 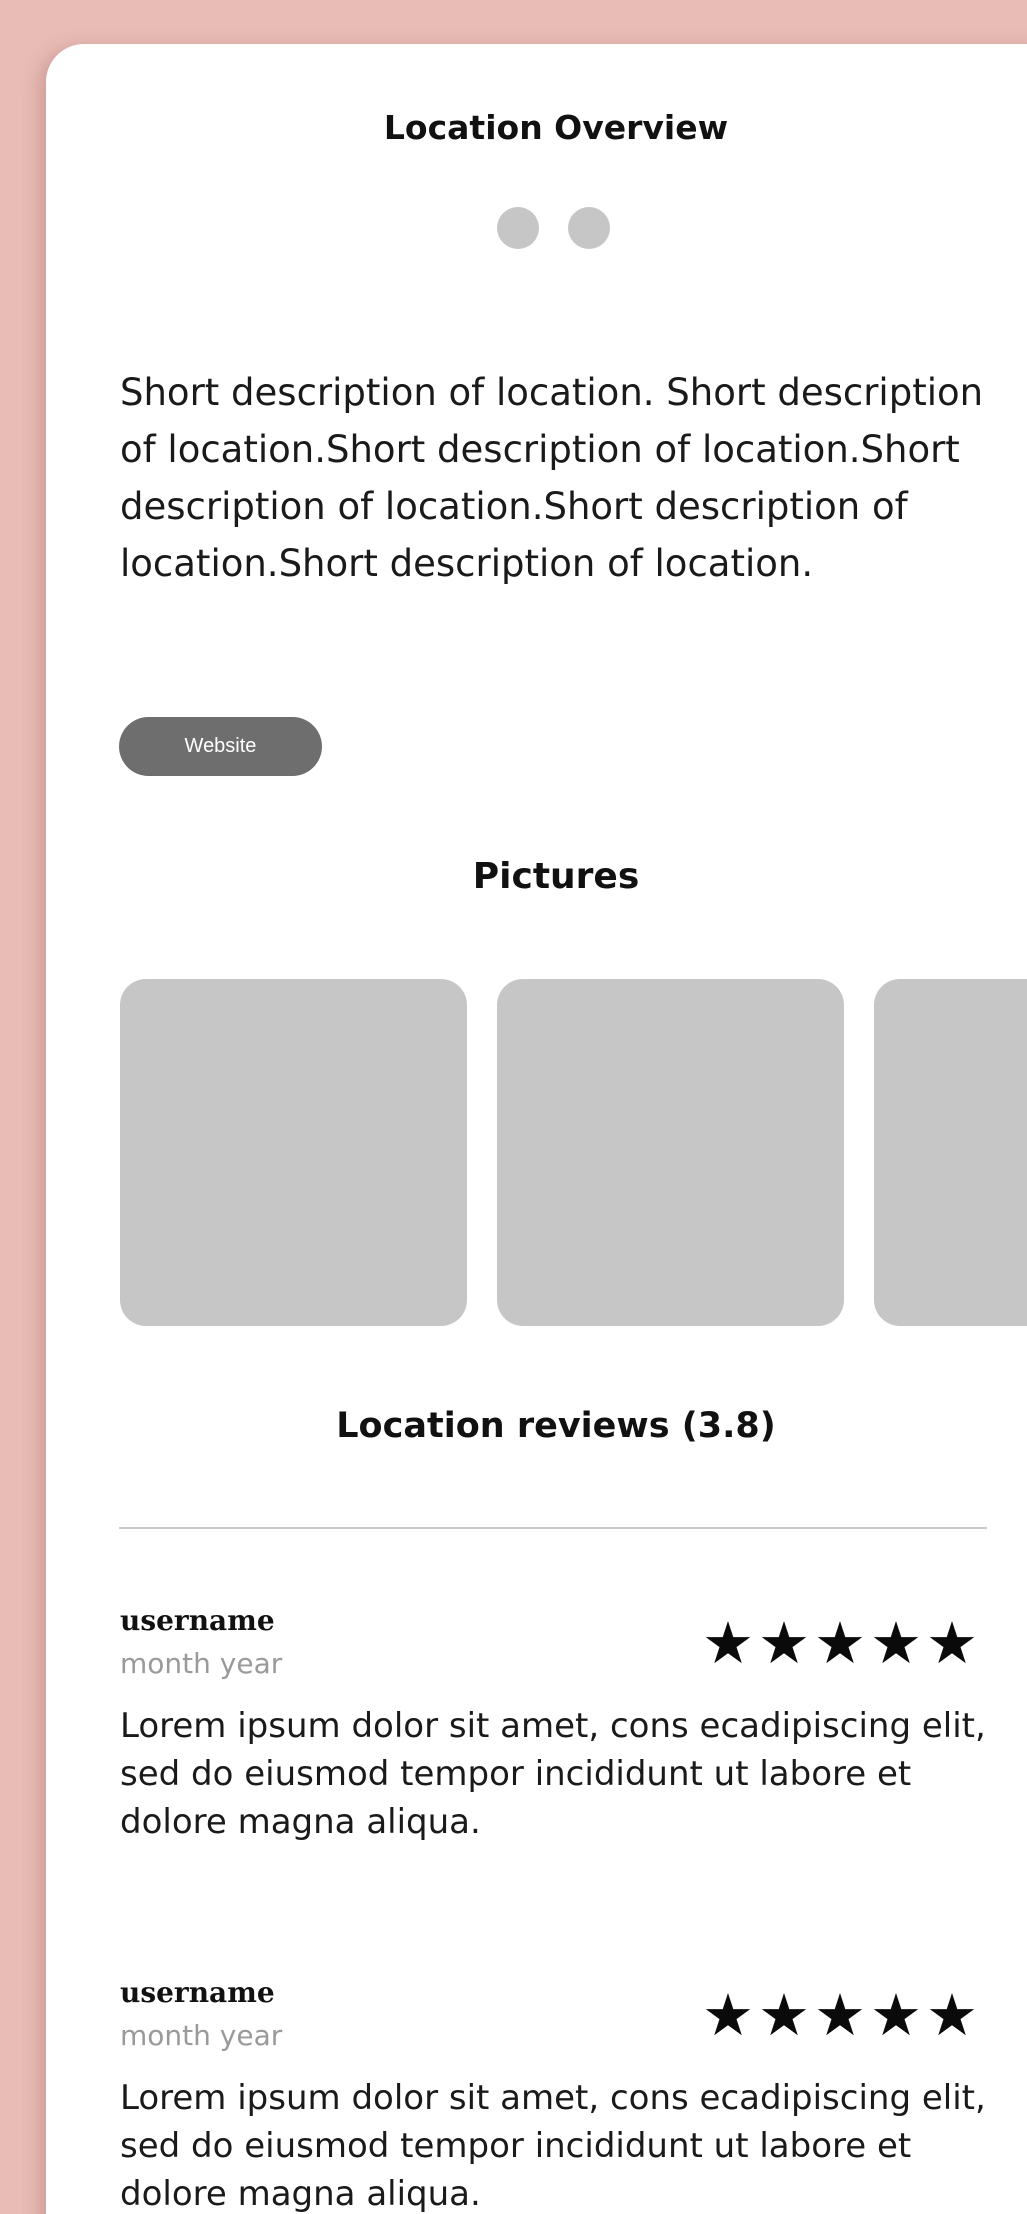 I want to click on pictures-heading: Pictures, so click(x=556, y=876).